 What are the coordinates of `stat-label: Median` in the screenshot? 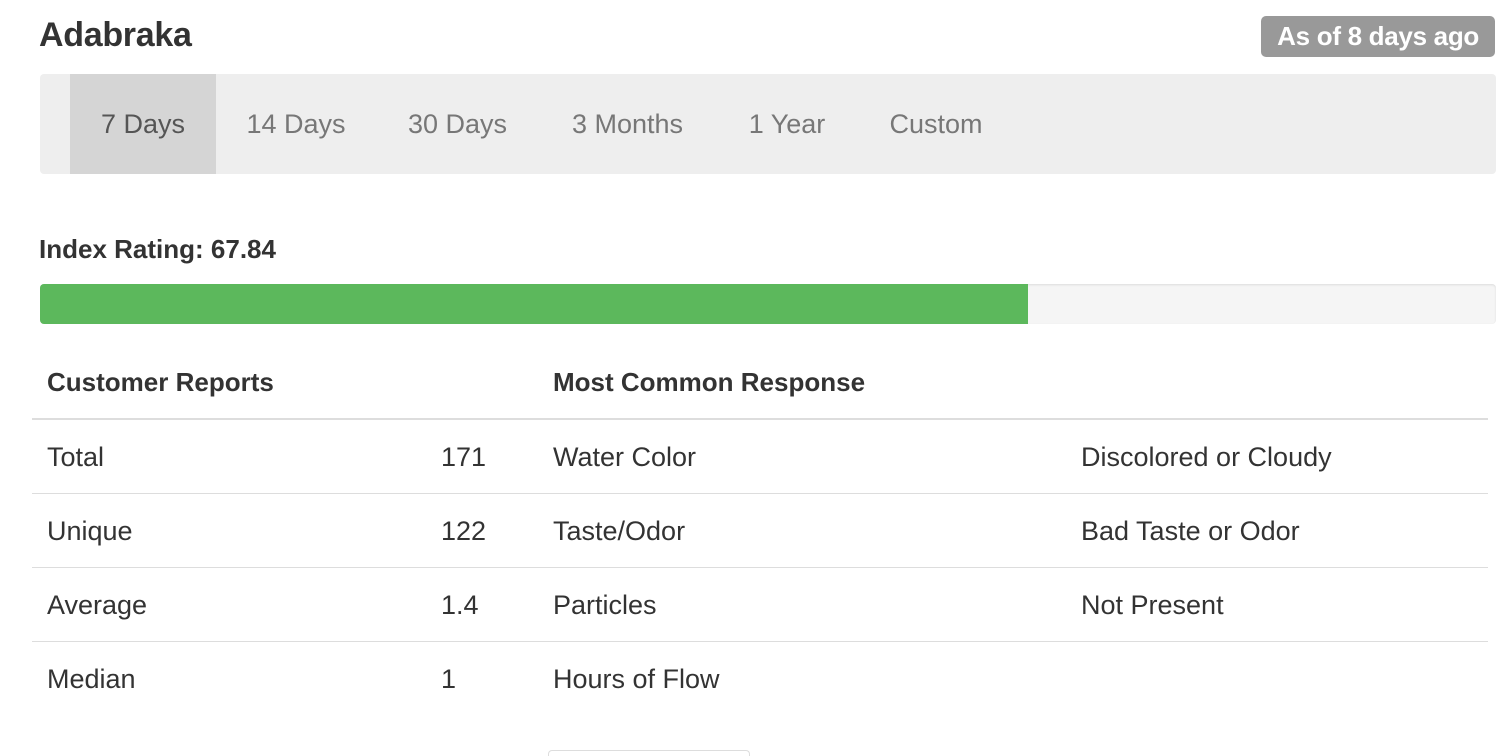 It's located at (91, 679).